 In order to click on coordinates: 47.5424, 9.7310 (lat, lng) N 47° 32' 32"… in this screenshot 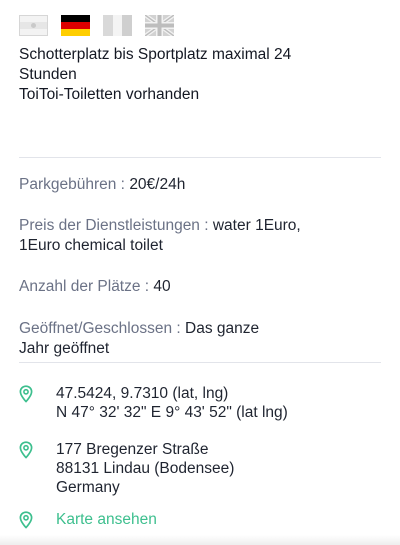, I will do `click(200, 403)`.